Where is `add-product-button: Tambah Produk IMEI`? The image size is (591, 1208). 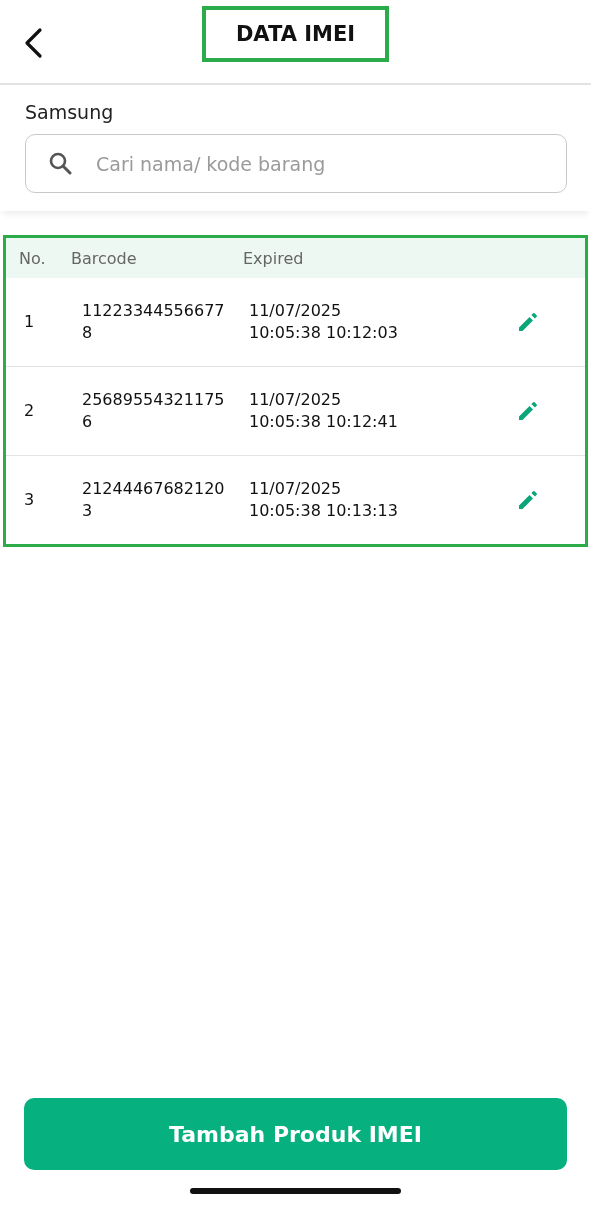
add-product-button: Tambah Produk IMEI is located at coordinates (295, 1134).